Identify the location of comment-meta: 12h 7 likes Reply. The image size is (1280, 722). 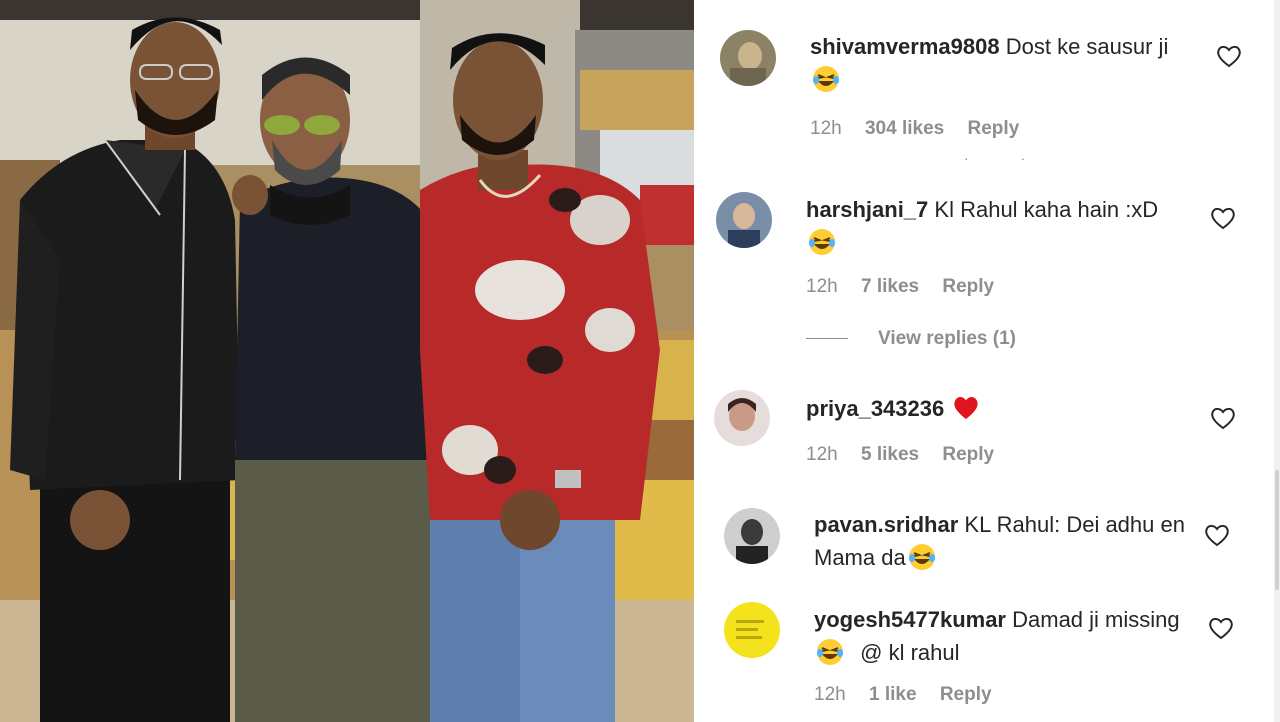
(909, 287).